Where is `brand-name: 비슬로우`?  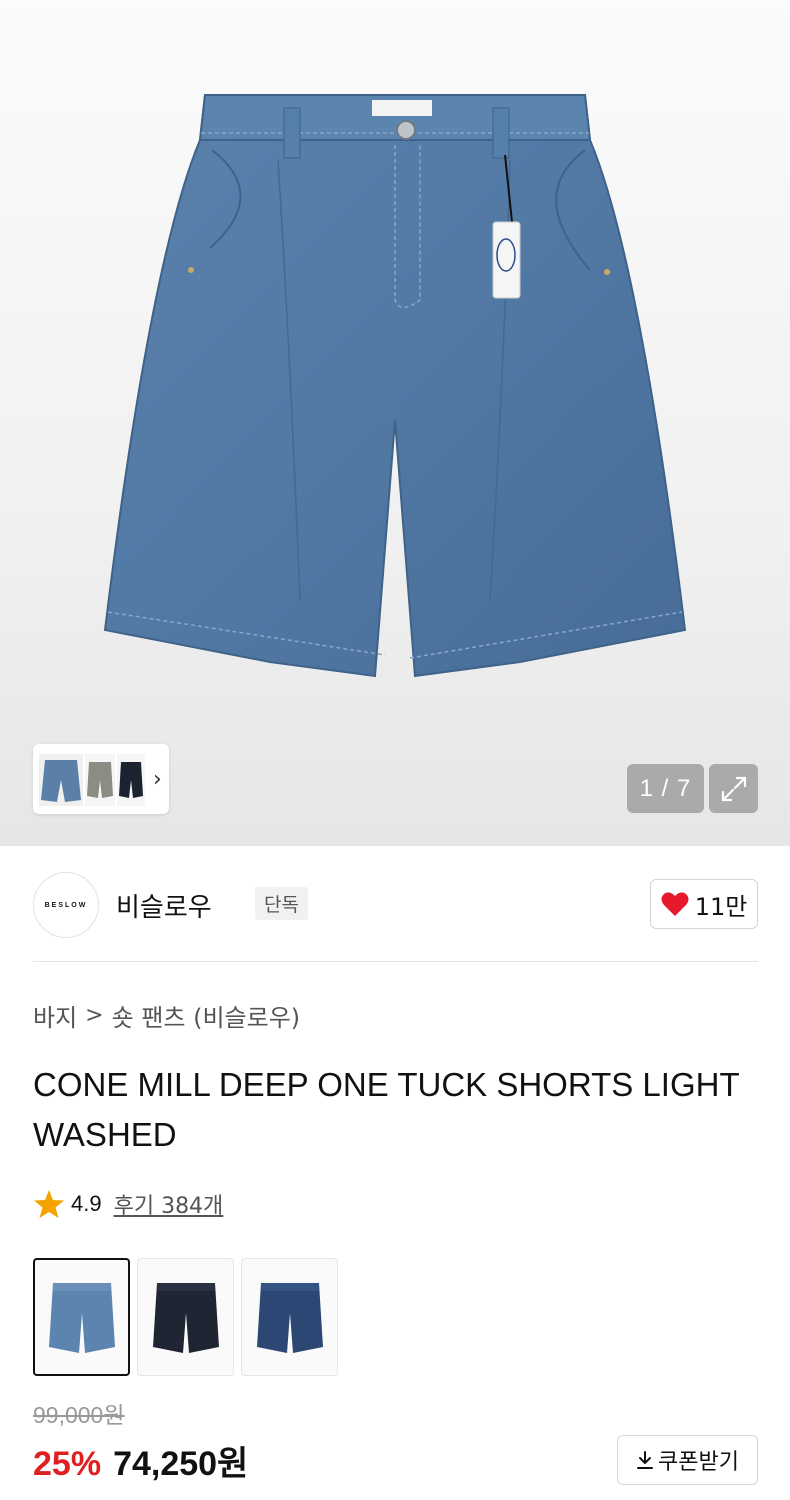
brand-name: 비슬로우 is located at coordinates (164, 905).